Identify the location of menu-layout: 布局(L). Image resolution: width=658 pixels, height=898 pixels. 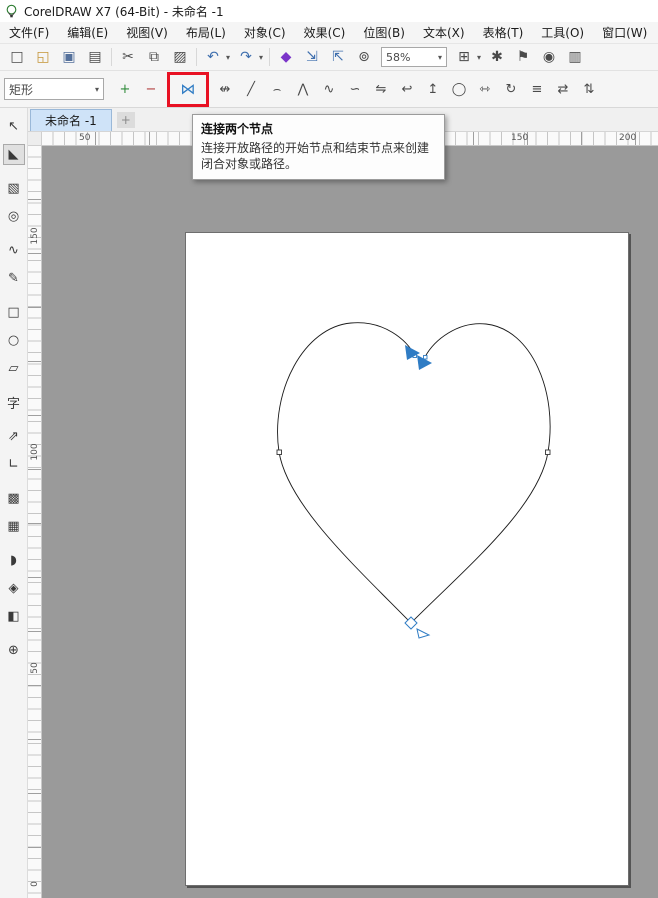
(206, 32).